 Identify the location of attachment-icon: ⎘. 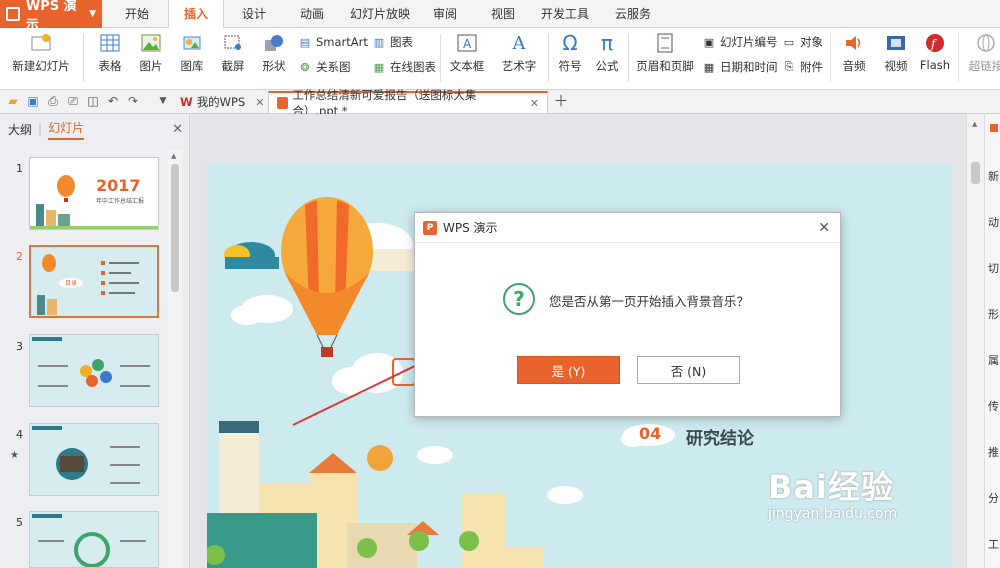
(789, 66).